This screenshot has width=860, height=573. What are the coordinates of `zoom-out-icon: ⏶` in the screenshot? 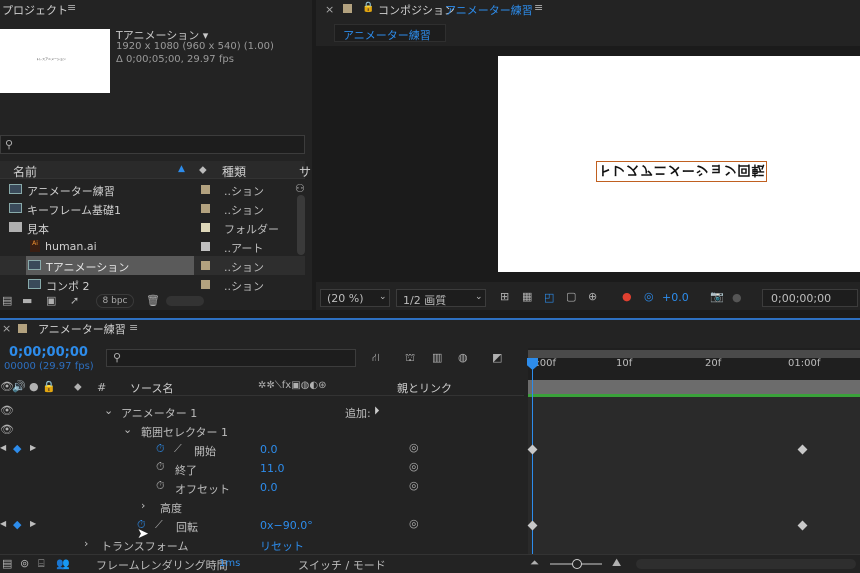 It's located at (534, 562).